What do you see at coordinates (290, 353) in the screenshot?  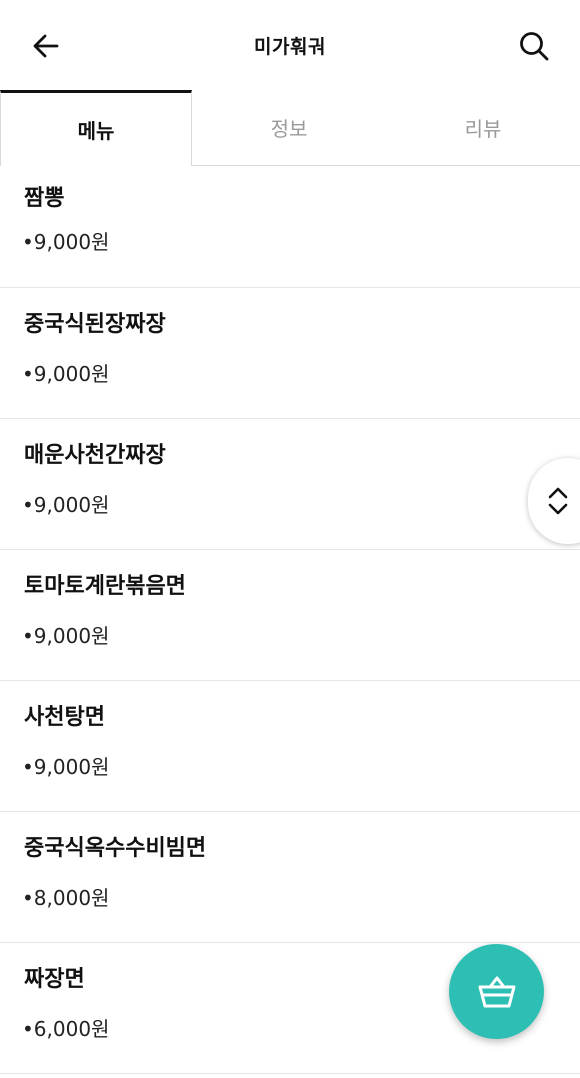 I see `menu-item: 중국식된장짜장 •9,000원` at bounding box center [290, 353].